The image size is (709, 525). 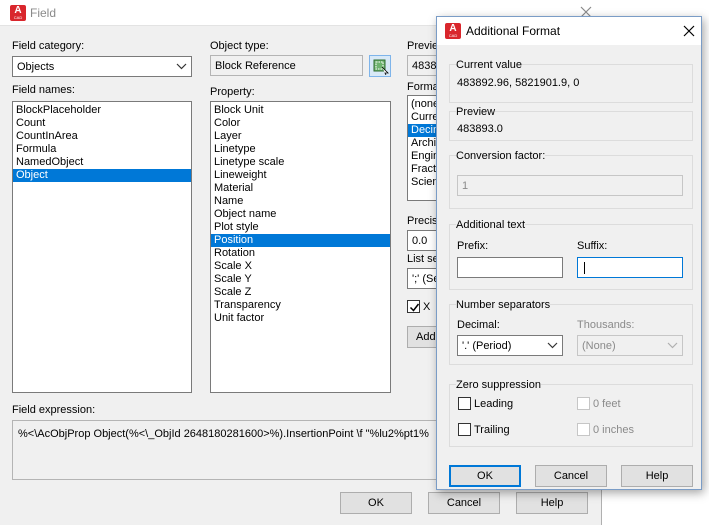 I want to click on help-button: Help, so click(x=552, y=503).